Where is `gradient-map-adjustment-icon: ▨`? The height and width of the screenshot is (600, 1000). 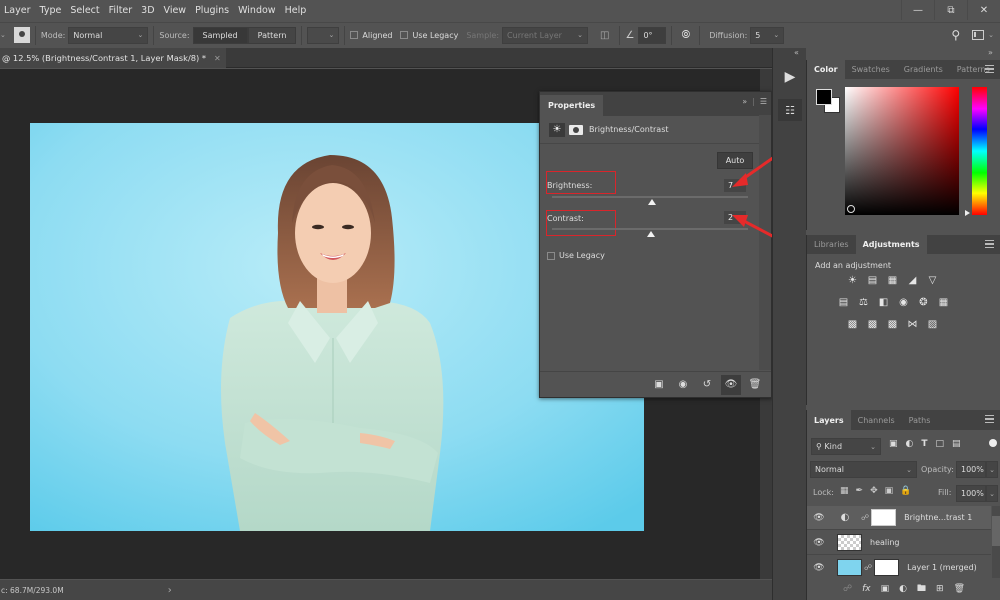 gradient-map-adjustment-icon: ▨ is located at coordinates (932, 324).